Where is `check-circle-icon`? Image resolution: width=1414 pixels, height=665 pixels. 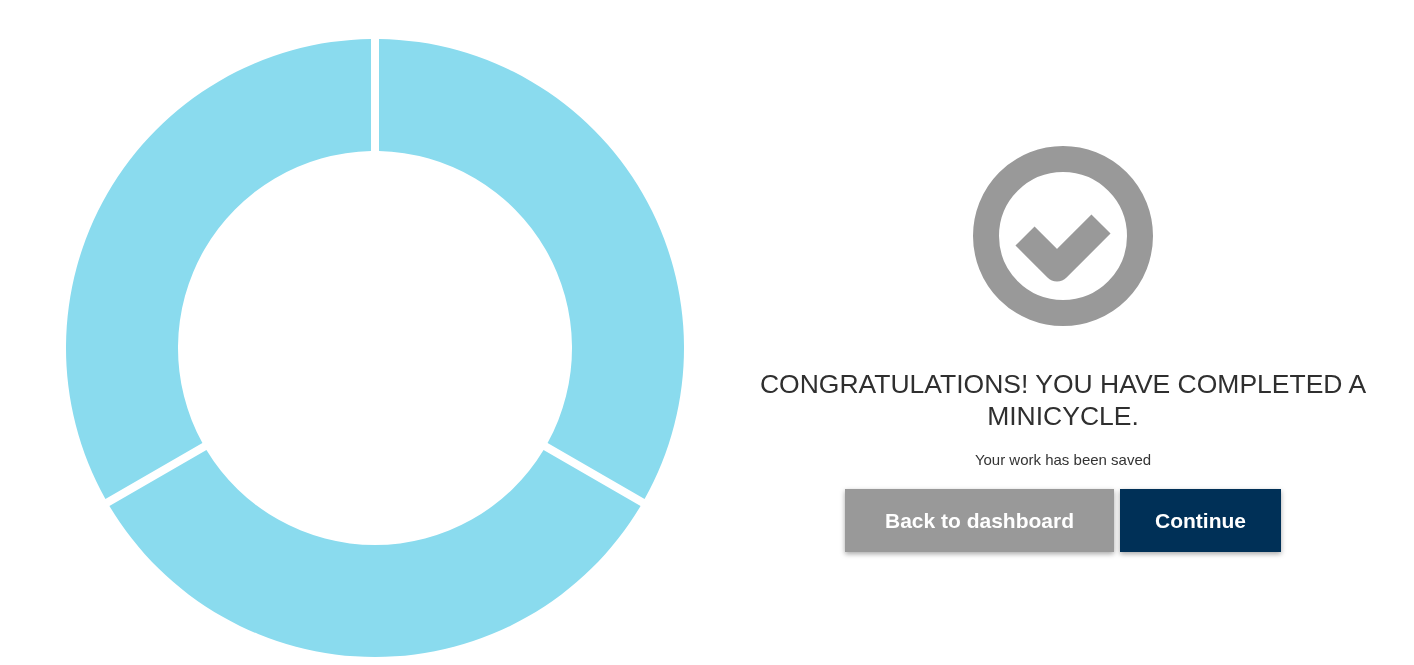
check-circle-icon is located at coordinates (1063, 236).